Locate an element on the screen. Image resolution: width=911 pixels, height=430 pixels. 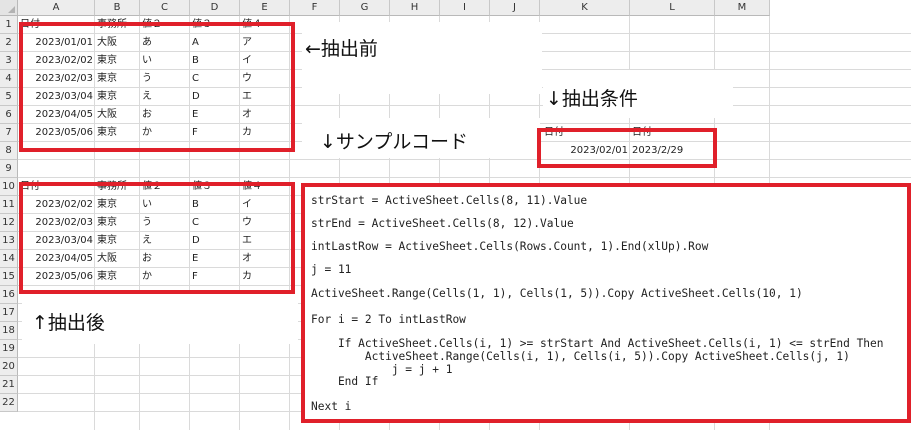
column-header-c: C is located at coordinates (165, 8).